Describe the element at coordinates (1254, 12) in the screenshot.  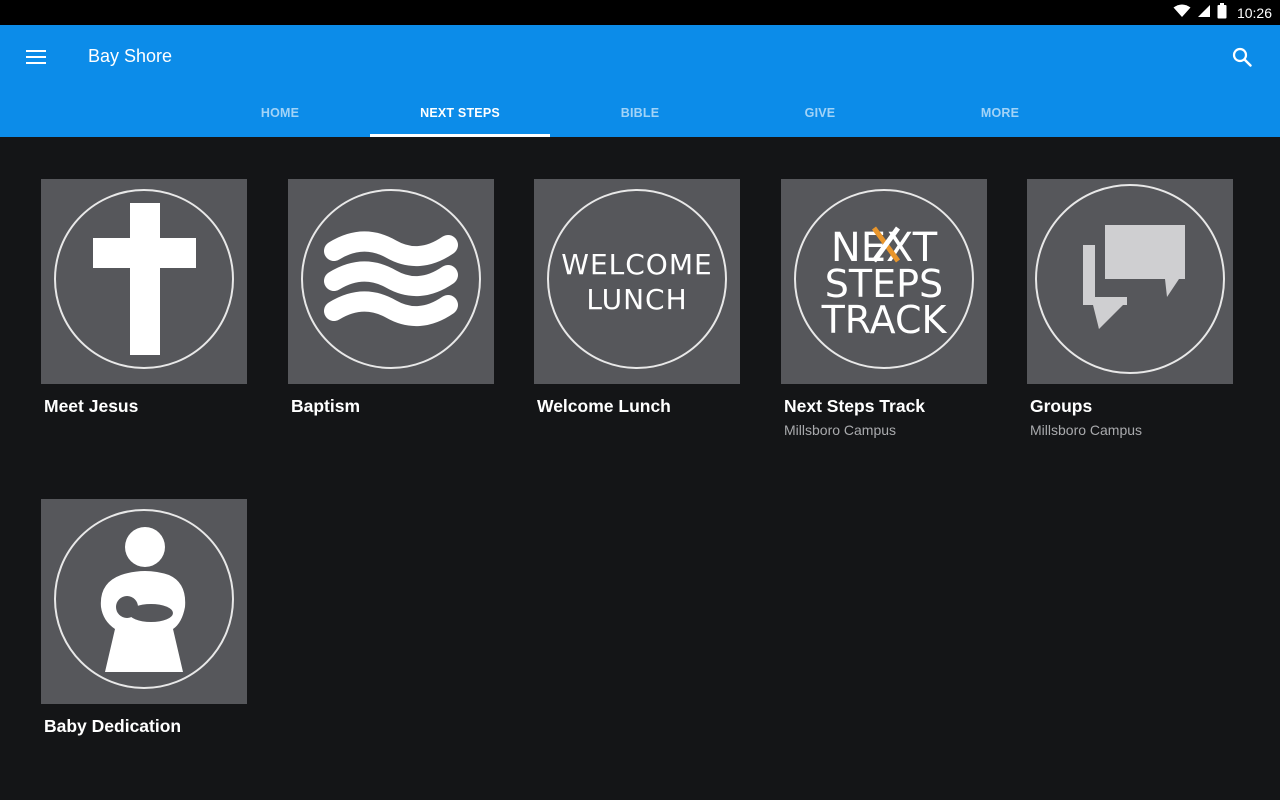
I see `status-time: 10:26` at that location.